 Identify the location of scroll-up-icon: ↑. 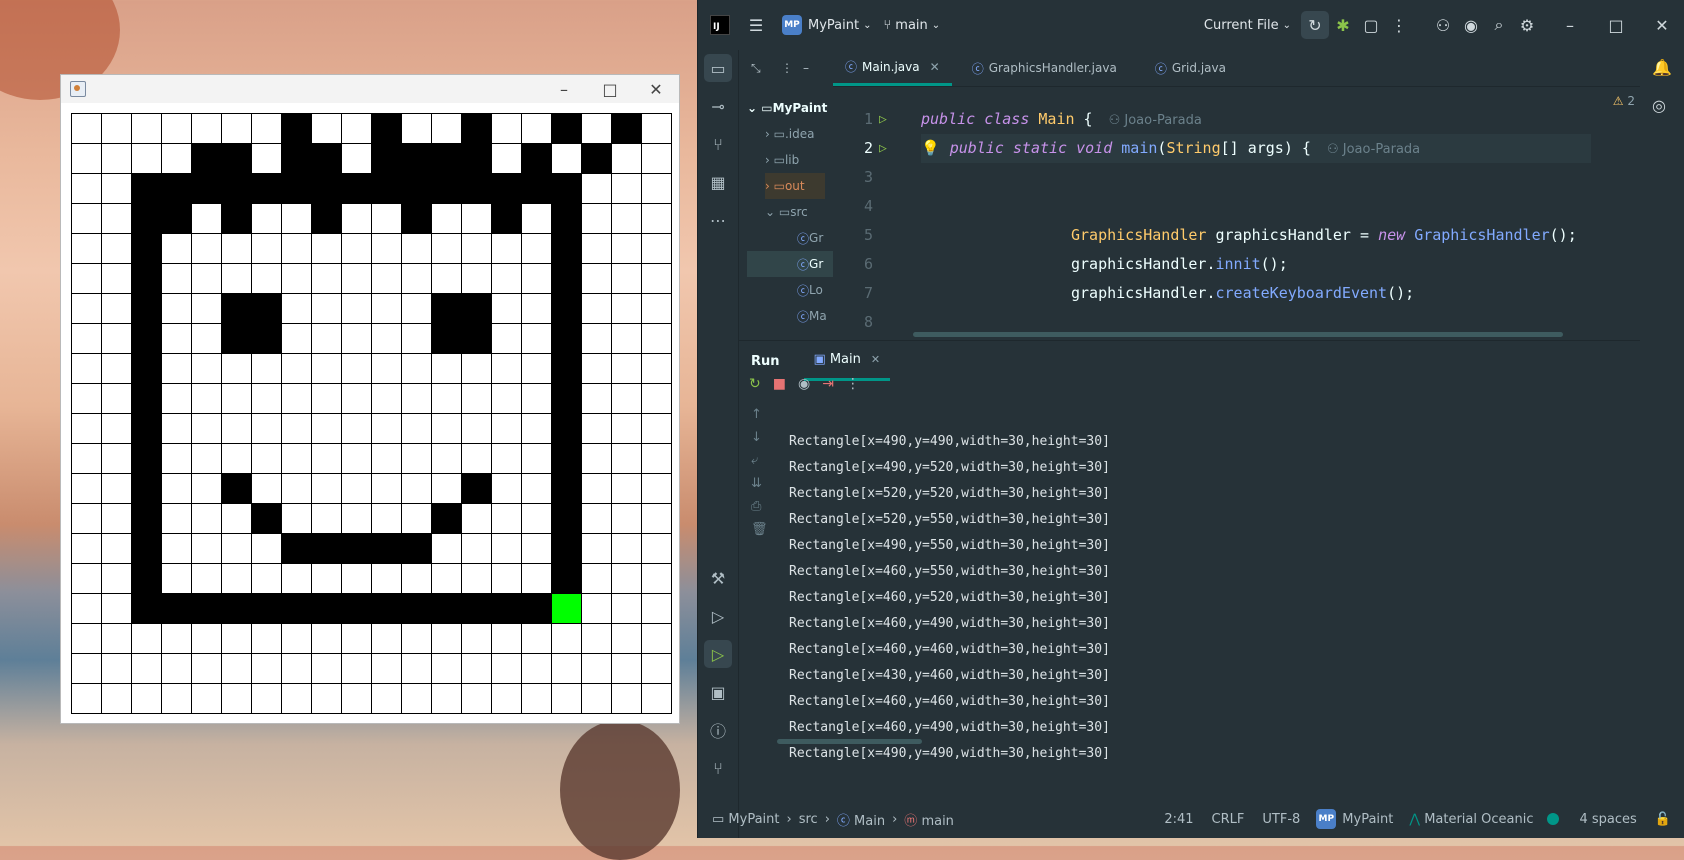
(759, 414).